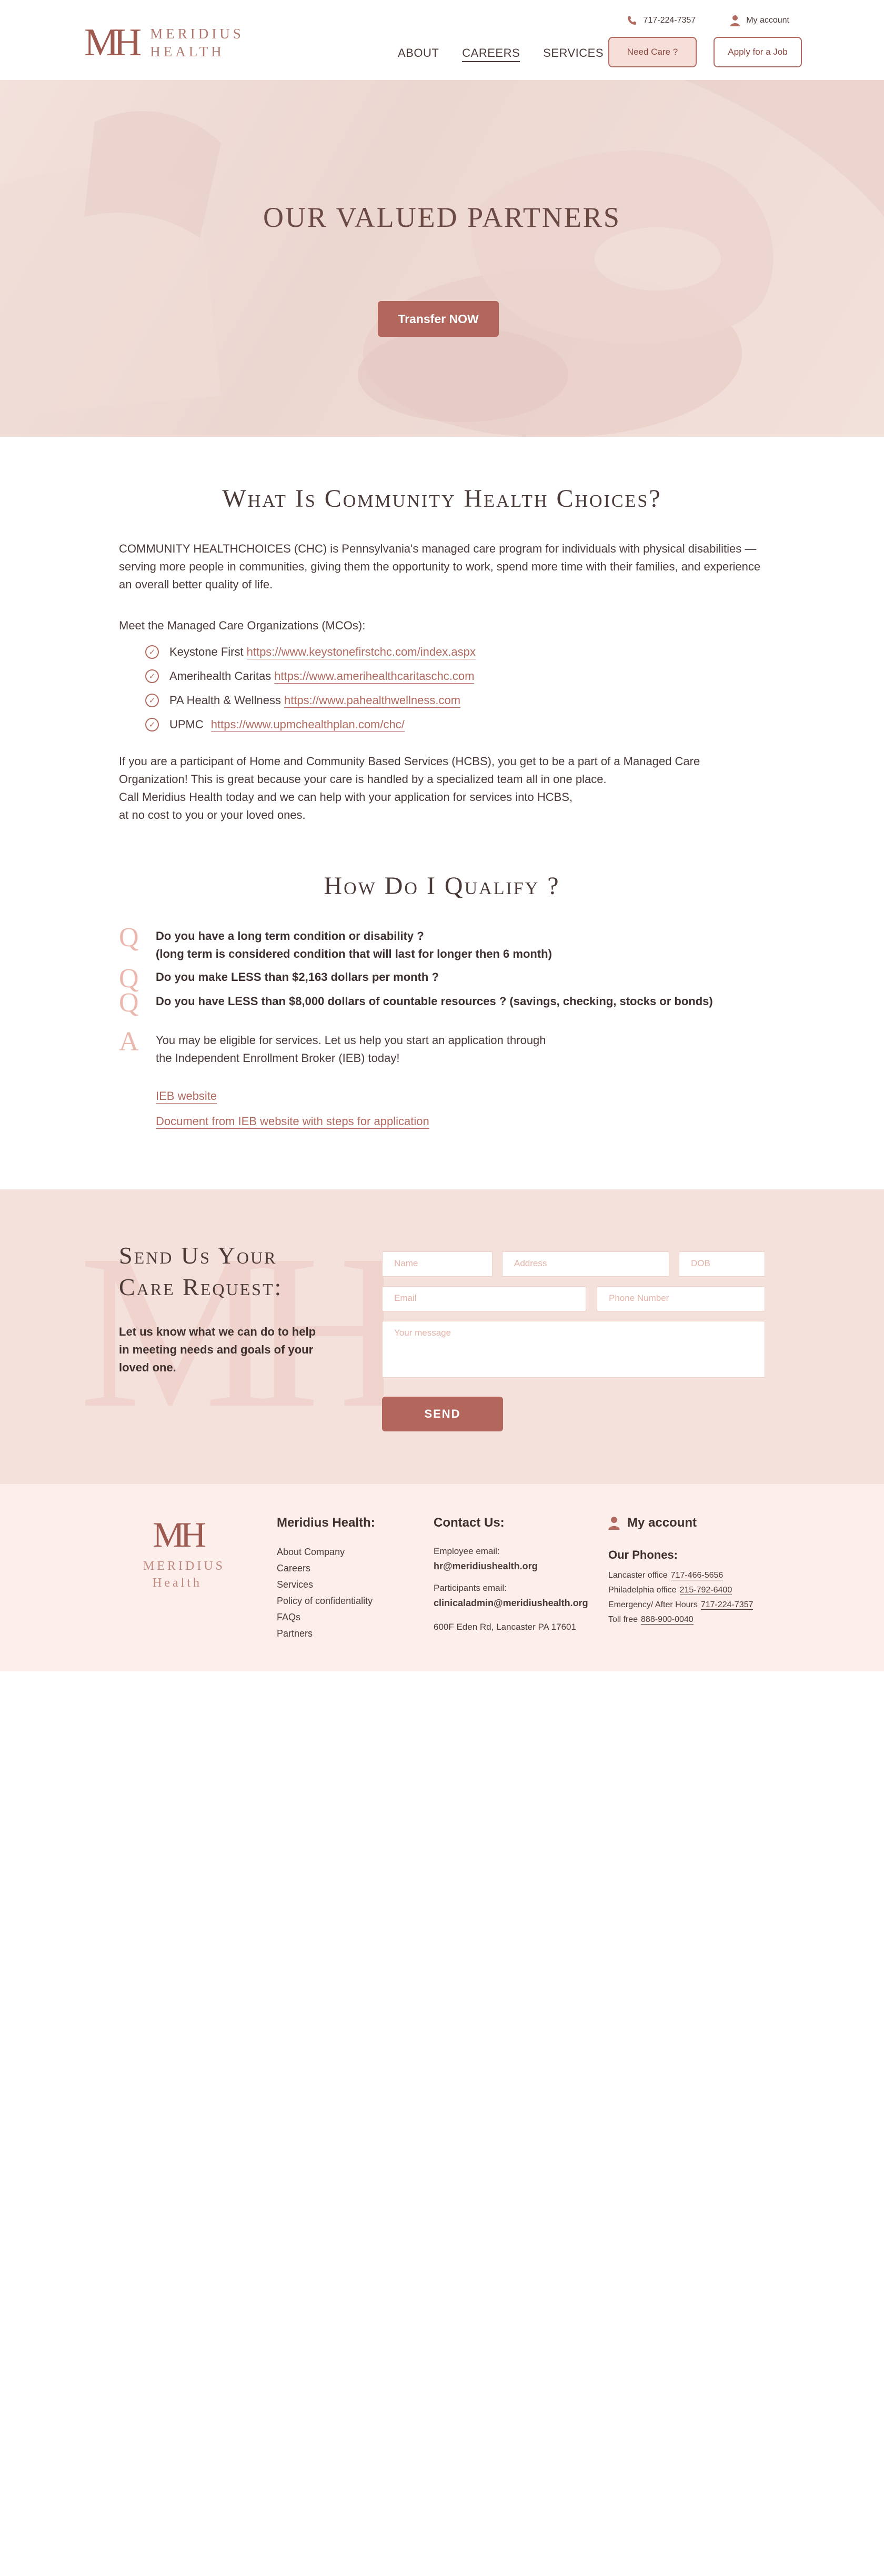 The image size is (884, 2576). What do you see at coordinates (669, 20) in the screenshot?
I see `header-phone-number: 717-224-7357` at bounding box center [669, 20].